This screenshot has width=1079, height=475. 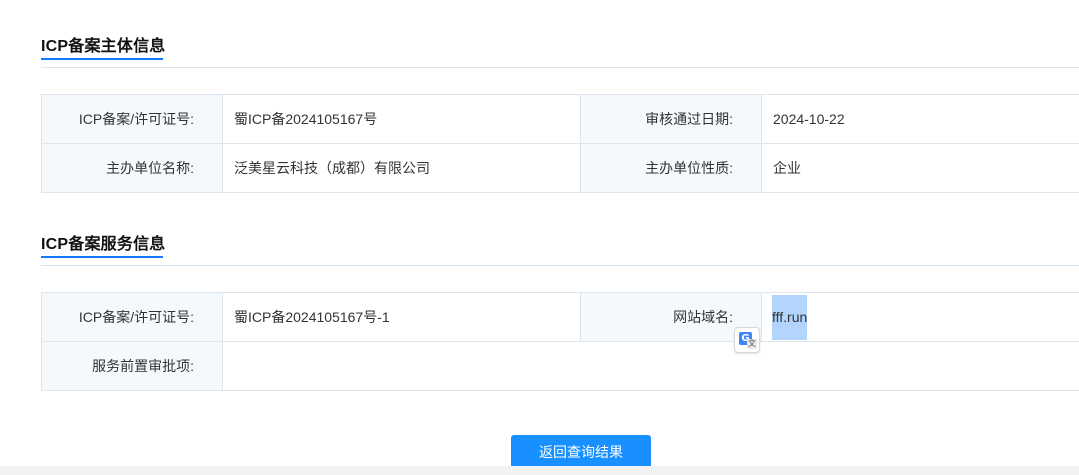 What do you see at coordinates (102, 59) in the screenshot?
I see `subject-section-title-underline` at bounding box center [102, 59].